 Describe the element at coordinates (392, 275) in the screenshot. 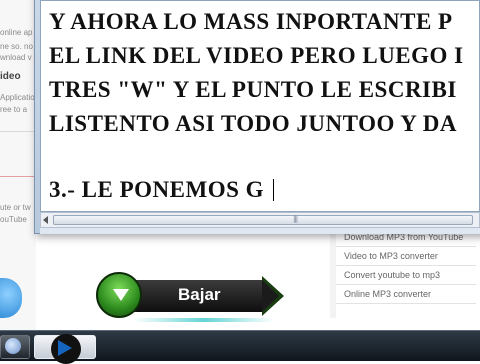

I see `side-link: Convert youtube to mp3` at that location.